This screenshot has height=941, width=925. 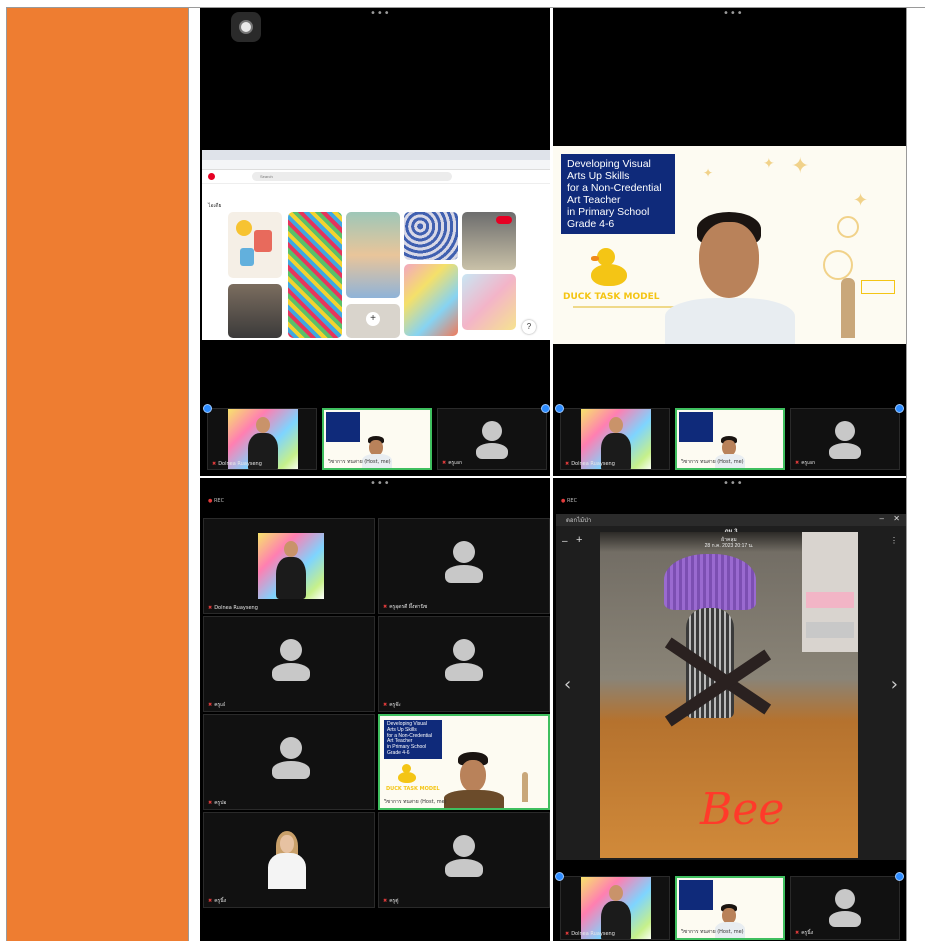 I want to click on shared-browser-window: Search ไอเดีย + ?, so click(x=376, y=245).